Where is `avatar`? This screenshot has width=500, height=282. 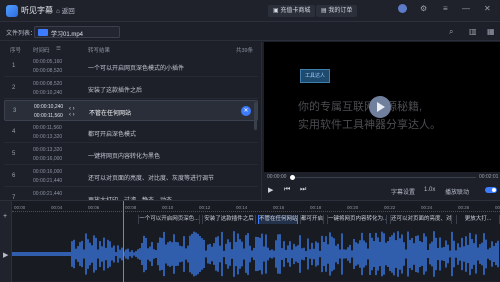
avatar is located at coordinates (402, 8).